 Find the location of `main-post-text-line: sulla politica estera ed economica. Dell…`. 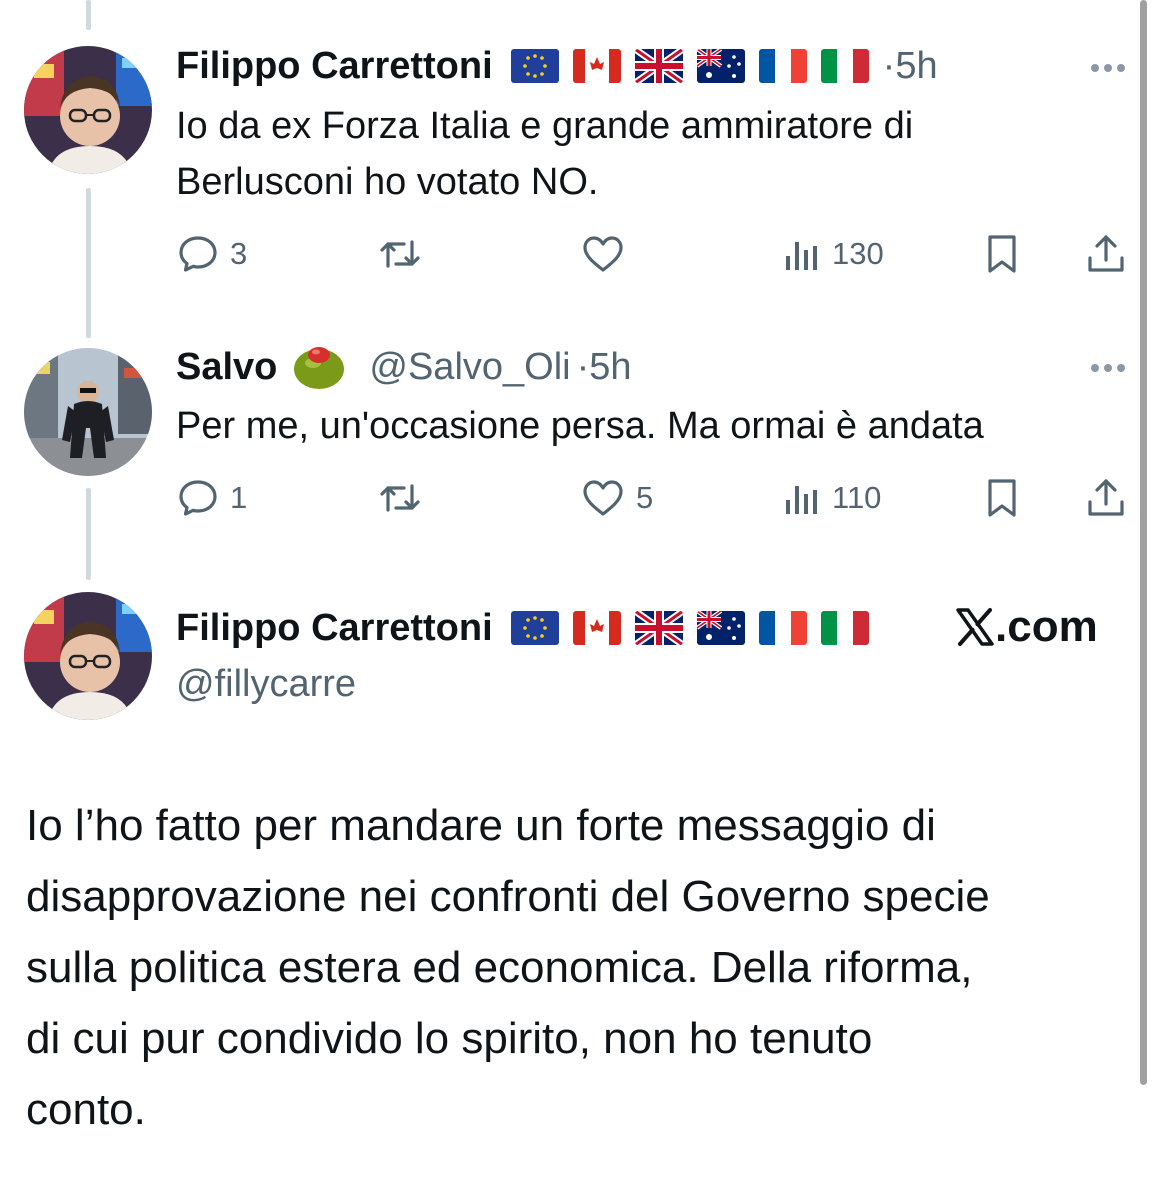

main-post-text-line: sulla politica estera ed economica. Dell… is located at coordinates (499, 967).